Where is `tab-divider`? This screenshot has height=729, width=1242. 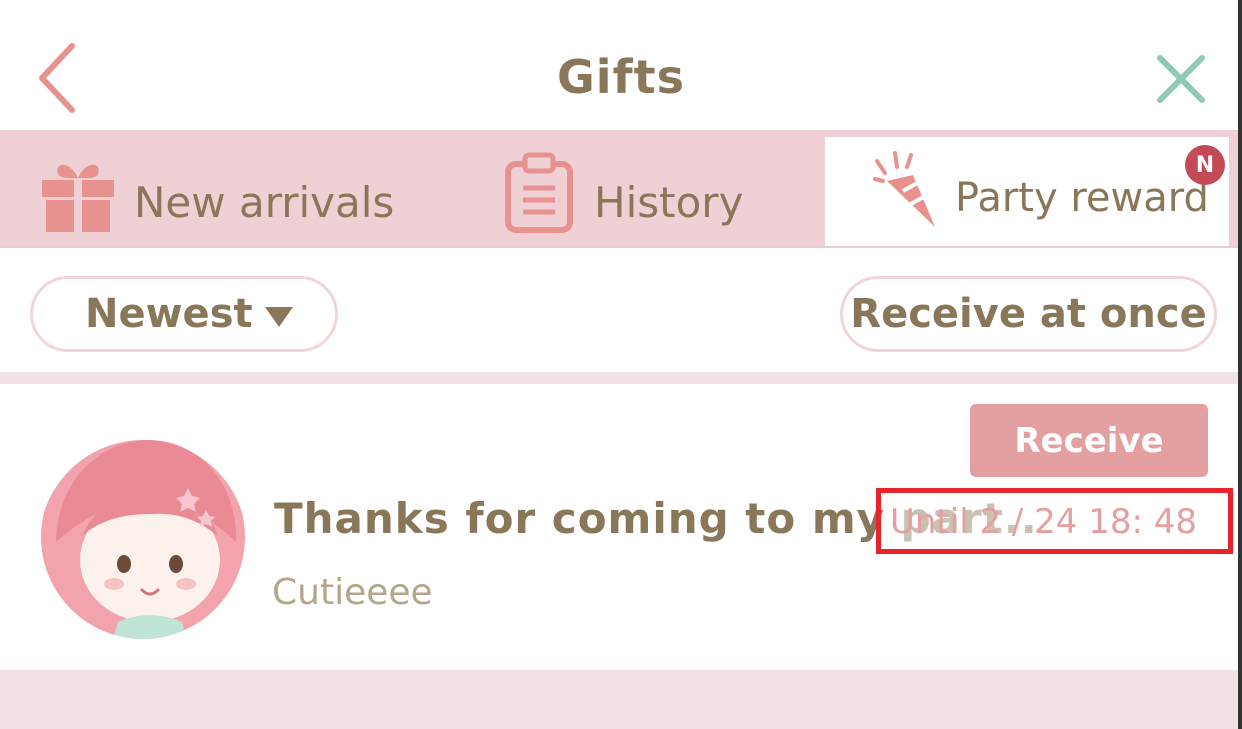 tab-divider is located at coordinates (621, 250).